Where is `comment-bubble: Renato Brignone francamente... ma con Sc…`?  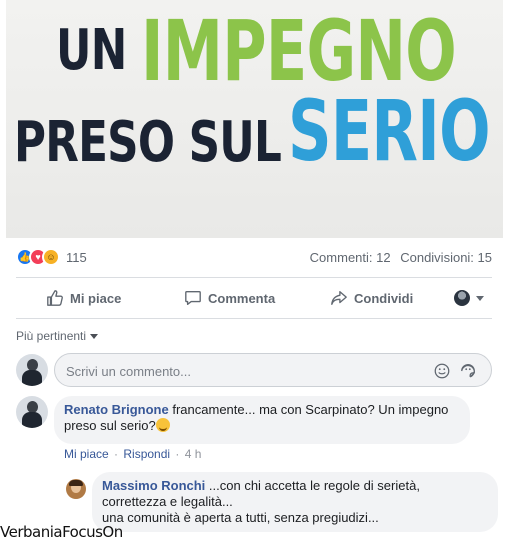 comment-bubble: Renato Brignone francamente... ma con Sc… is located at coordinates (262, 420).